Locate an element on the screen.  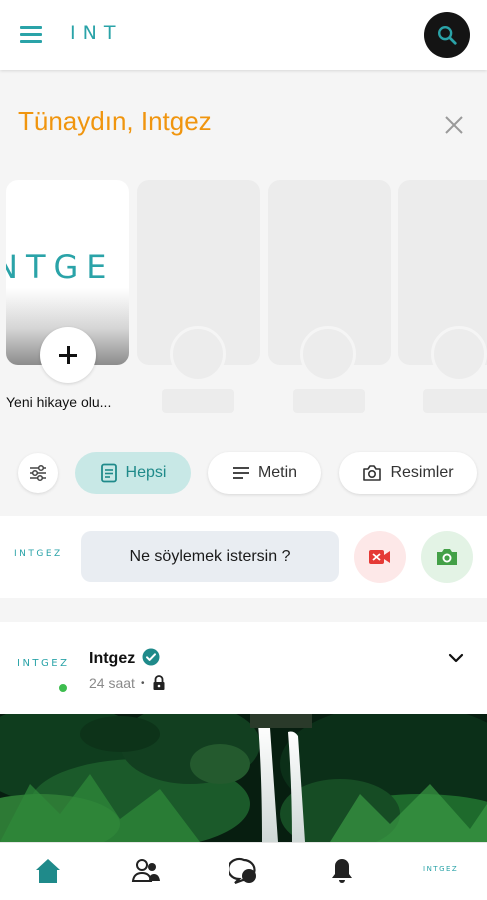
chevron-down-icon is located at coordinates (456, 658).